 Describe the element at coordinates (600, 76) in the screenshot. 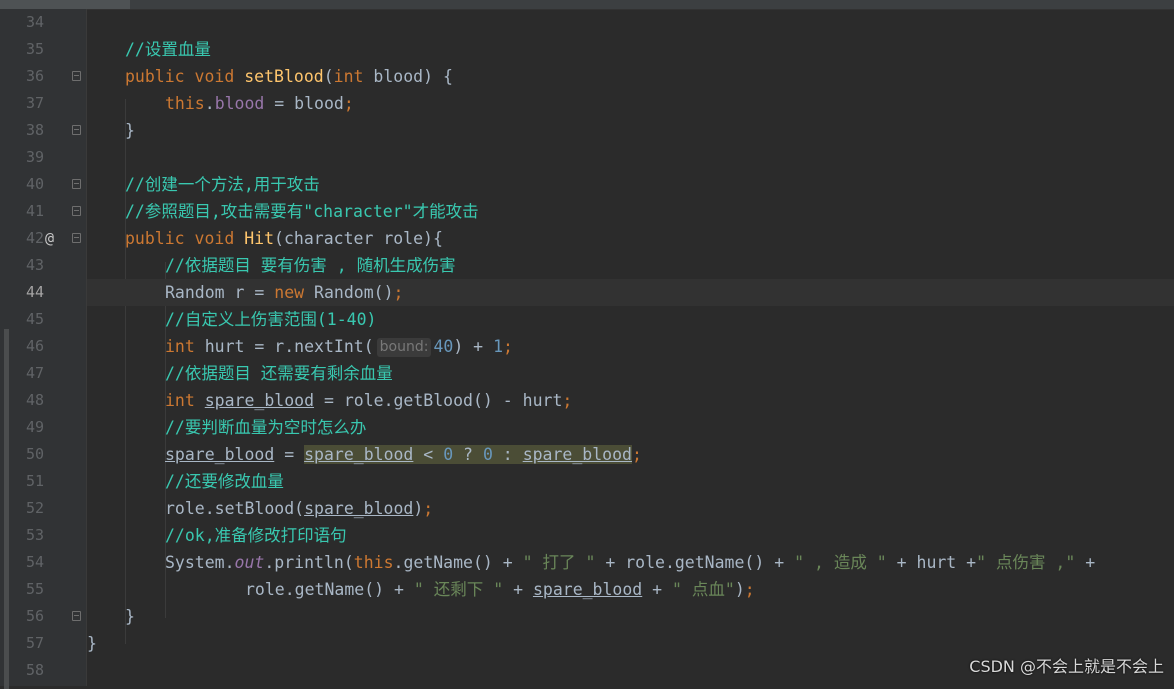

I see `code-line: 36 public void setBlood(int blood) {` at that location.